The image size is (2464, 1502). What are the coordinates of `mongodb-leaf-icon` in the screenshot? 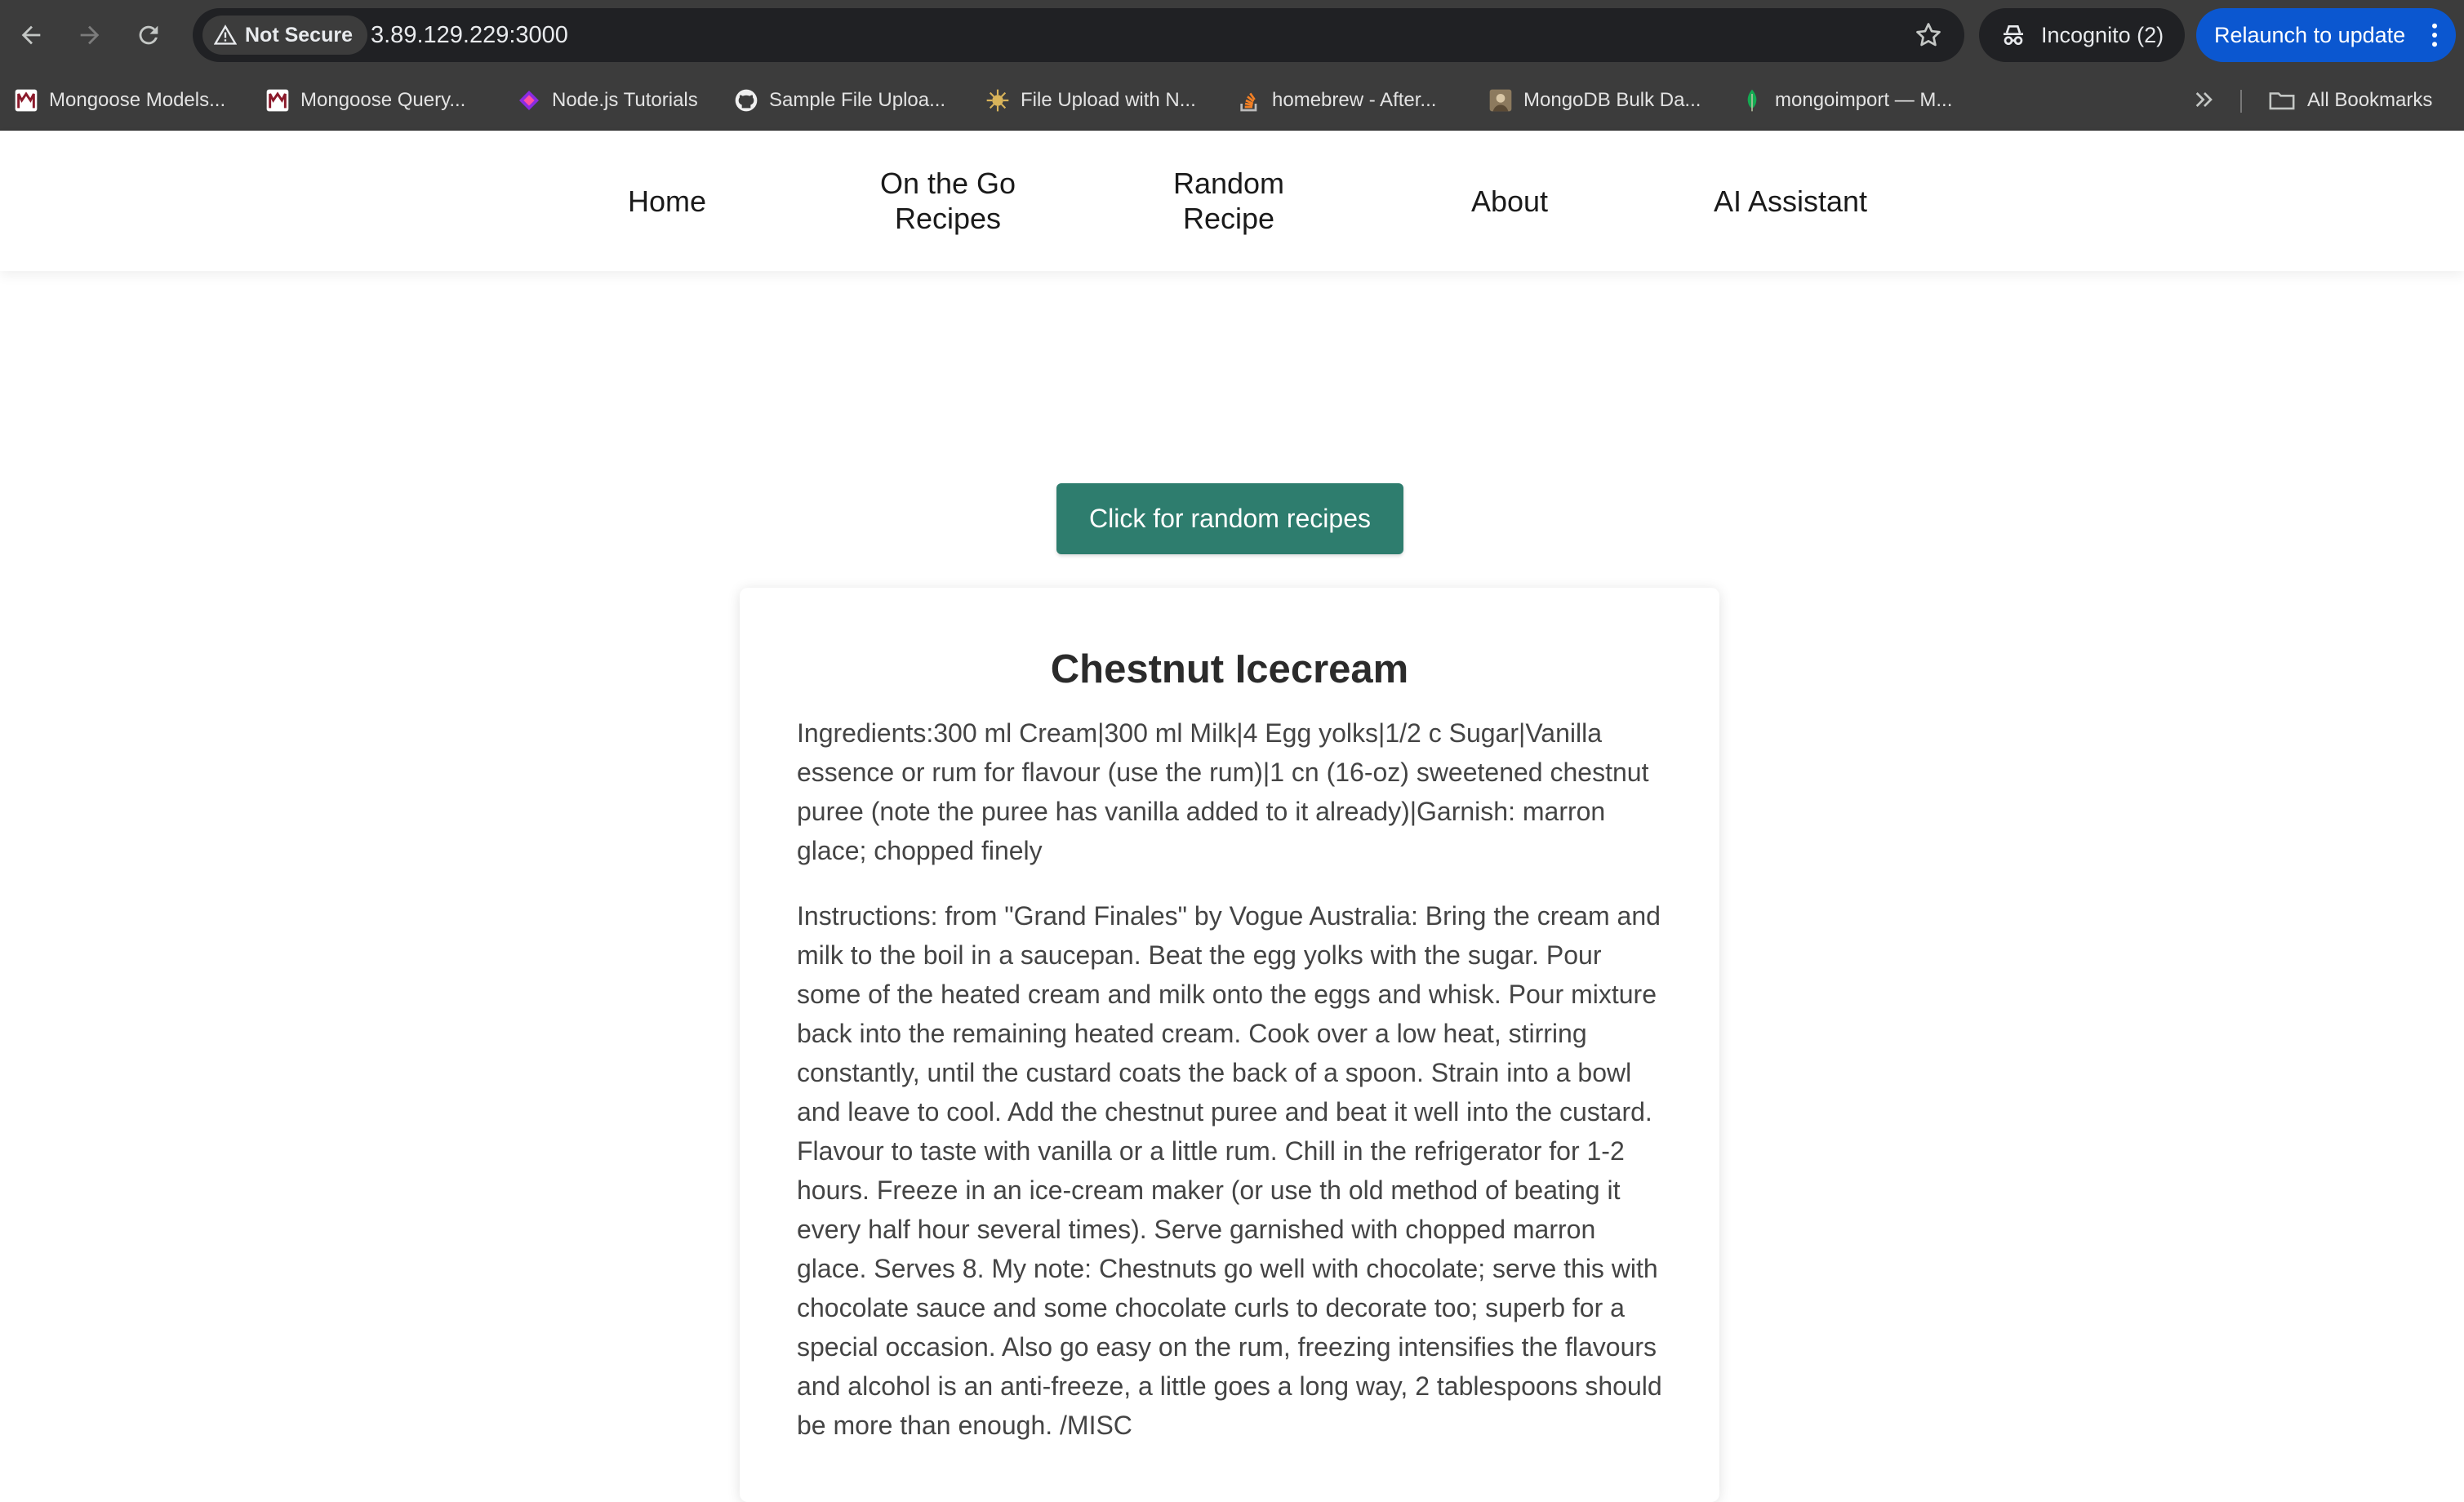 It's located at (1752, 100).